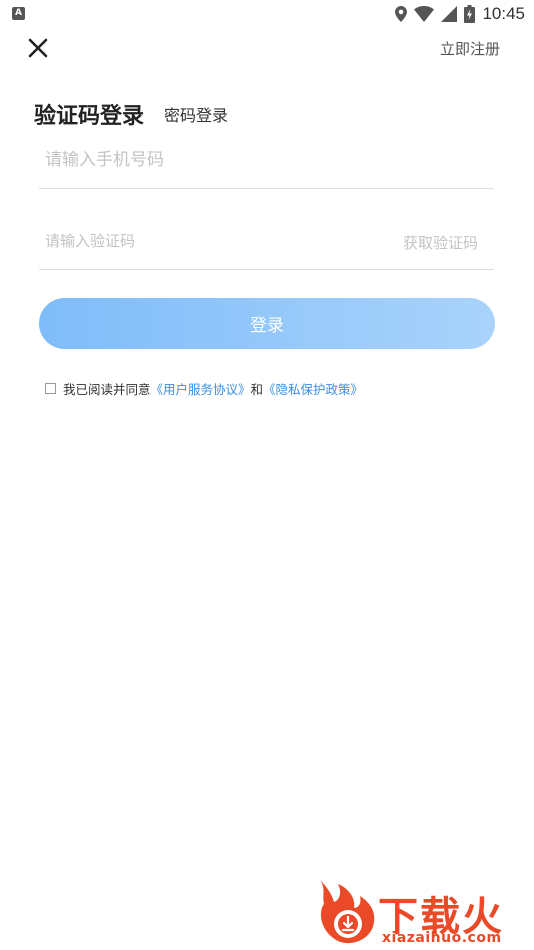  I want to click on cellular-signal-icon, so click(449, 14).